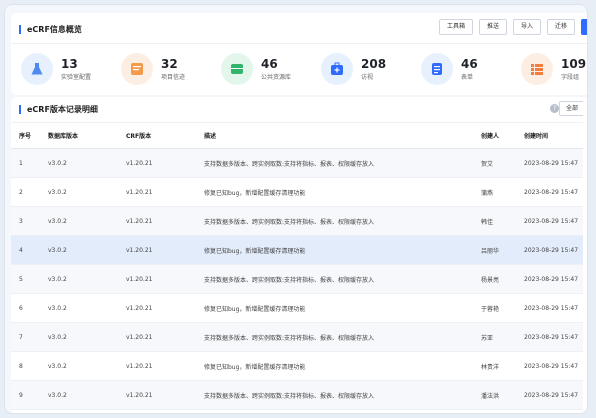 The height and width of the screenshot is (418, 596). What do you see at coordinates (526, 27) in the screenshot?
I see `import-button: 导入` at bounding box center [526, 27].